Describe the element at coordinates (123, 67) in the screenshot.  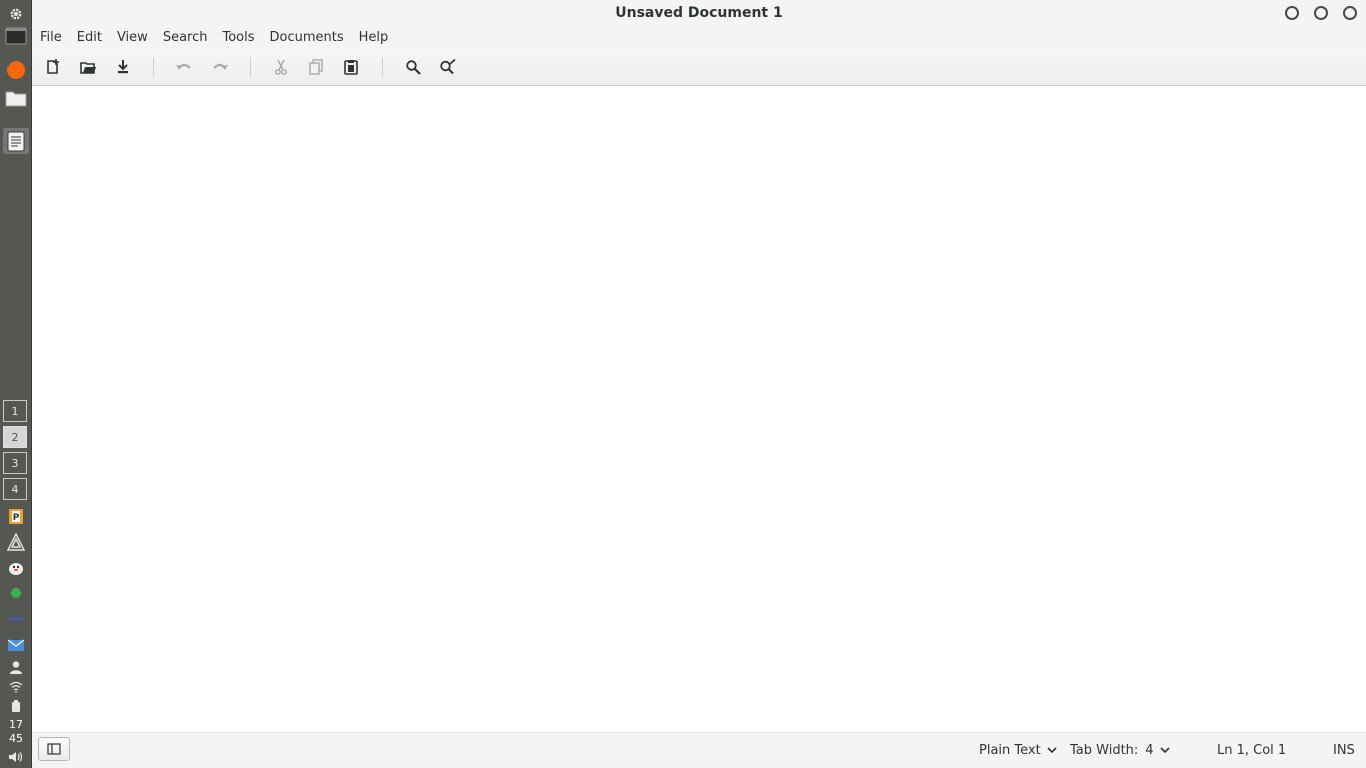
I see `save-document-icon` at that location.